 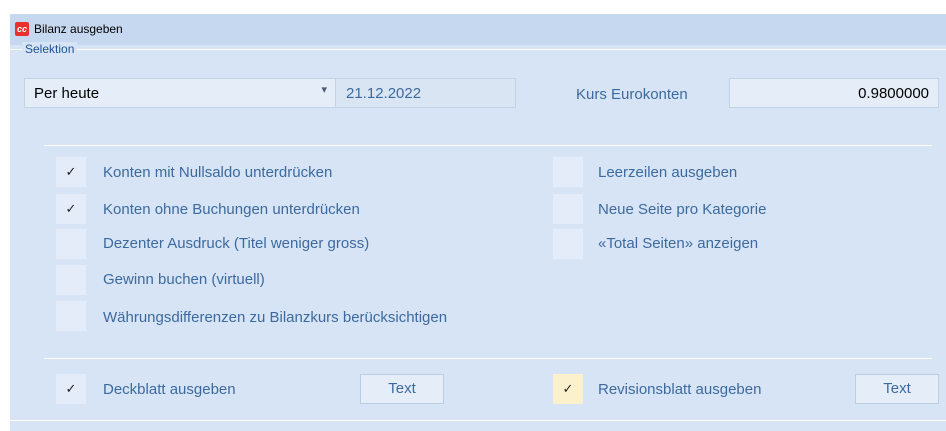 What do you see at coordinates (218, 172) in the screenshot?
I see `label-hide-zero-balance: Konten mit Nullsaldo unterdrücken` at bounding box center [218, 172].